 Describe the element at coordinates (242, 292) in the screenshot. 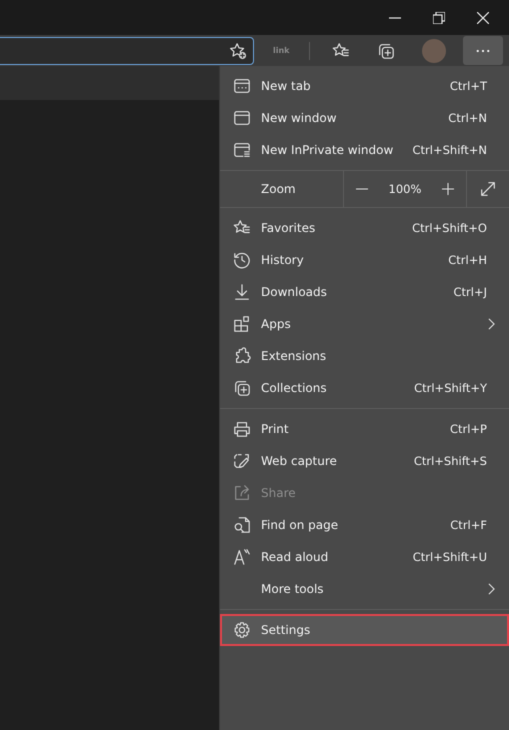

I see `download-icon` at that location.